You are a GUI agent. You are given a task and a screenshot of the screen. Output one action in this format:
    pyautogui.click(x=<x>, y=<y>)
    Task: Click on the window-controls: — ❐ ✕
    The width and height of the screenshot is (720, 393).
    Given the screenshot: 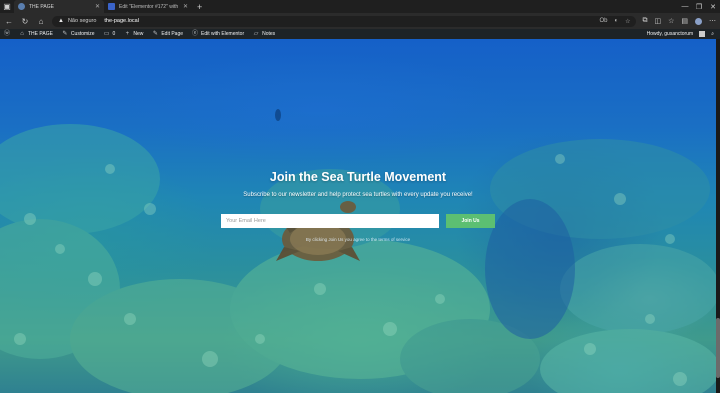 What is the action you would take?
    pyautogui.click(x=699, y=7)
    